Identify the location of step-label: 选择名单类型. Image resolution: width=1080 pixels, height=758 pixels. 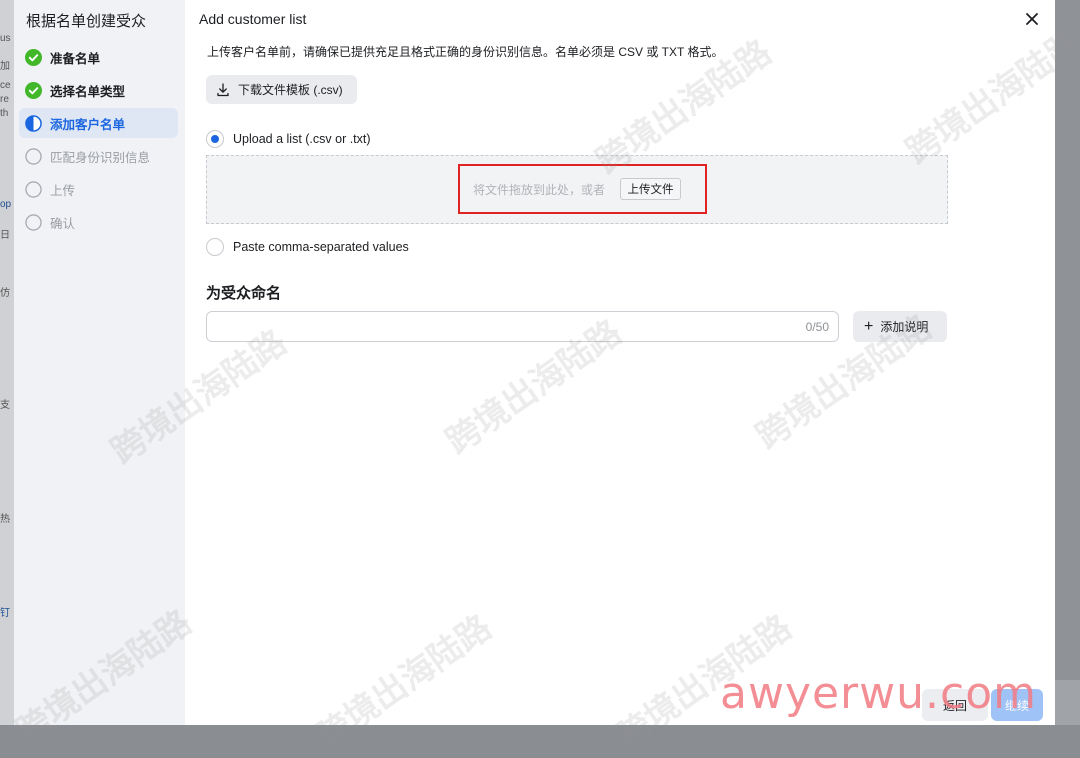
(88, 91).